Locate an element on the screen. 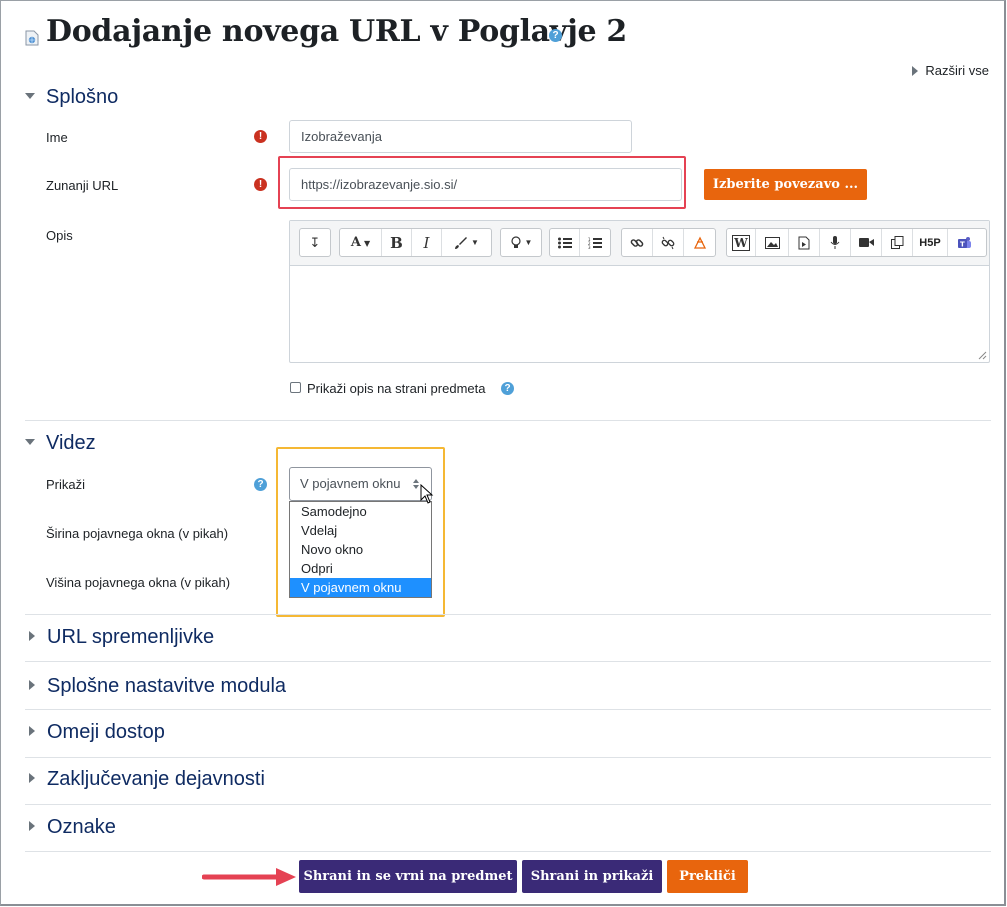 The image size is (1007, 907). description-label: Opis is located at coordinates (59, 235).